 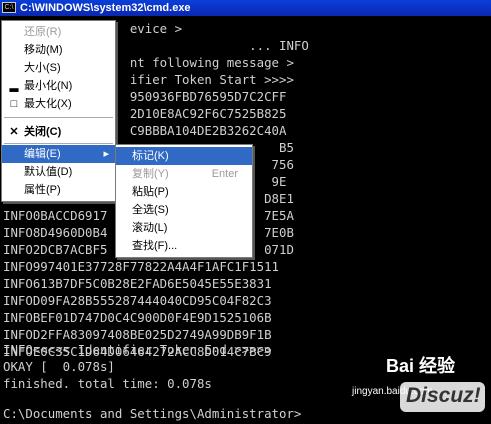 What do you see at coordinates (150, 228) in the screenshot?
I see `menu-label: 滚动(L)` at bounding box center [150, 228].